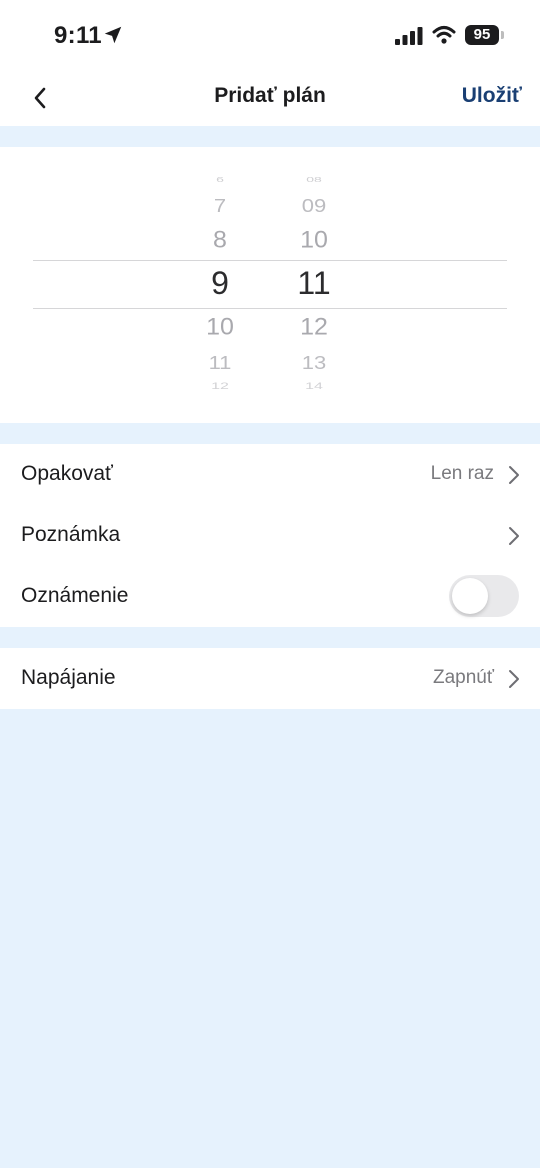 This screenshot has height=1168, width=540. Describe the element at coordinates (270, 36) in the screenshot. I see `status-bar: 9:11 95` at that location.